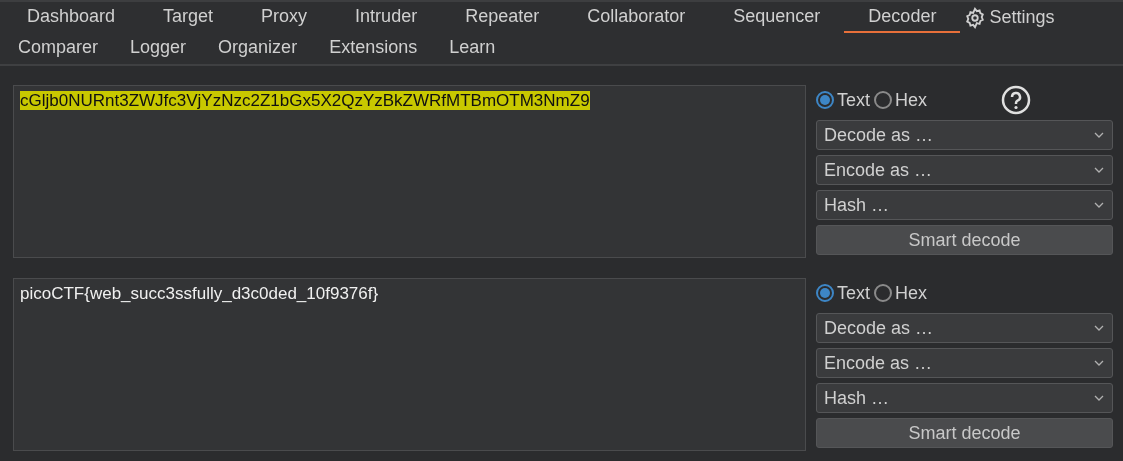  What do you see at coordinates (373, 48) in the screenshot?
I see `nav-tab: Extensions` at bounding box center [373, 48].